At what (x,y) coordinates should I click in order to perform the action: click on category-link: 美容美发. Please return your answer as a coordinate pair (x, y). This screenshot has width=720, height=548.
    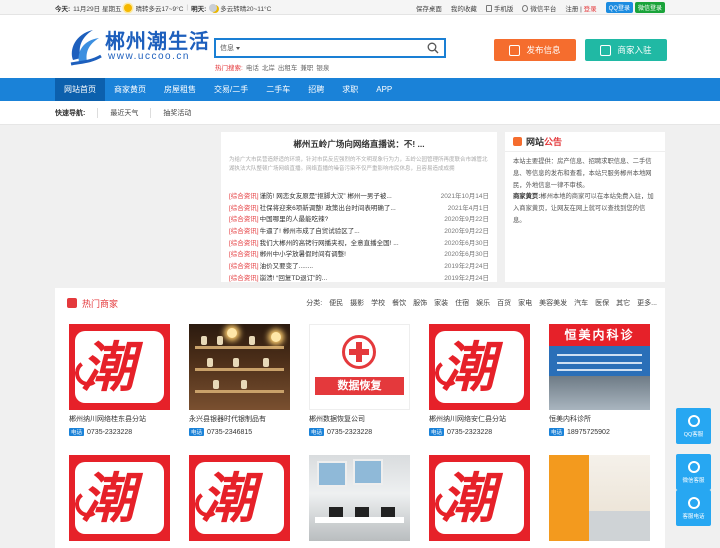
    Looking at the image, I should click on (553, 303).